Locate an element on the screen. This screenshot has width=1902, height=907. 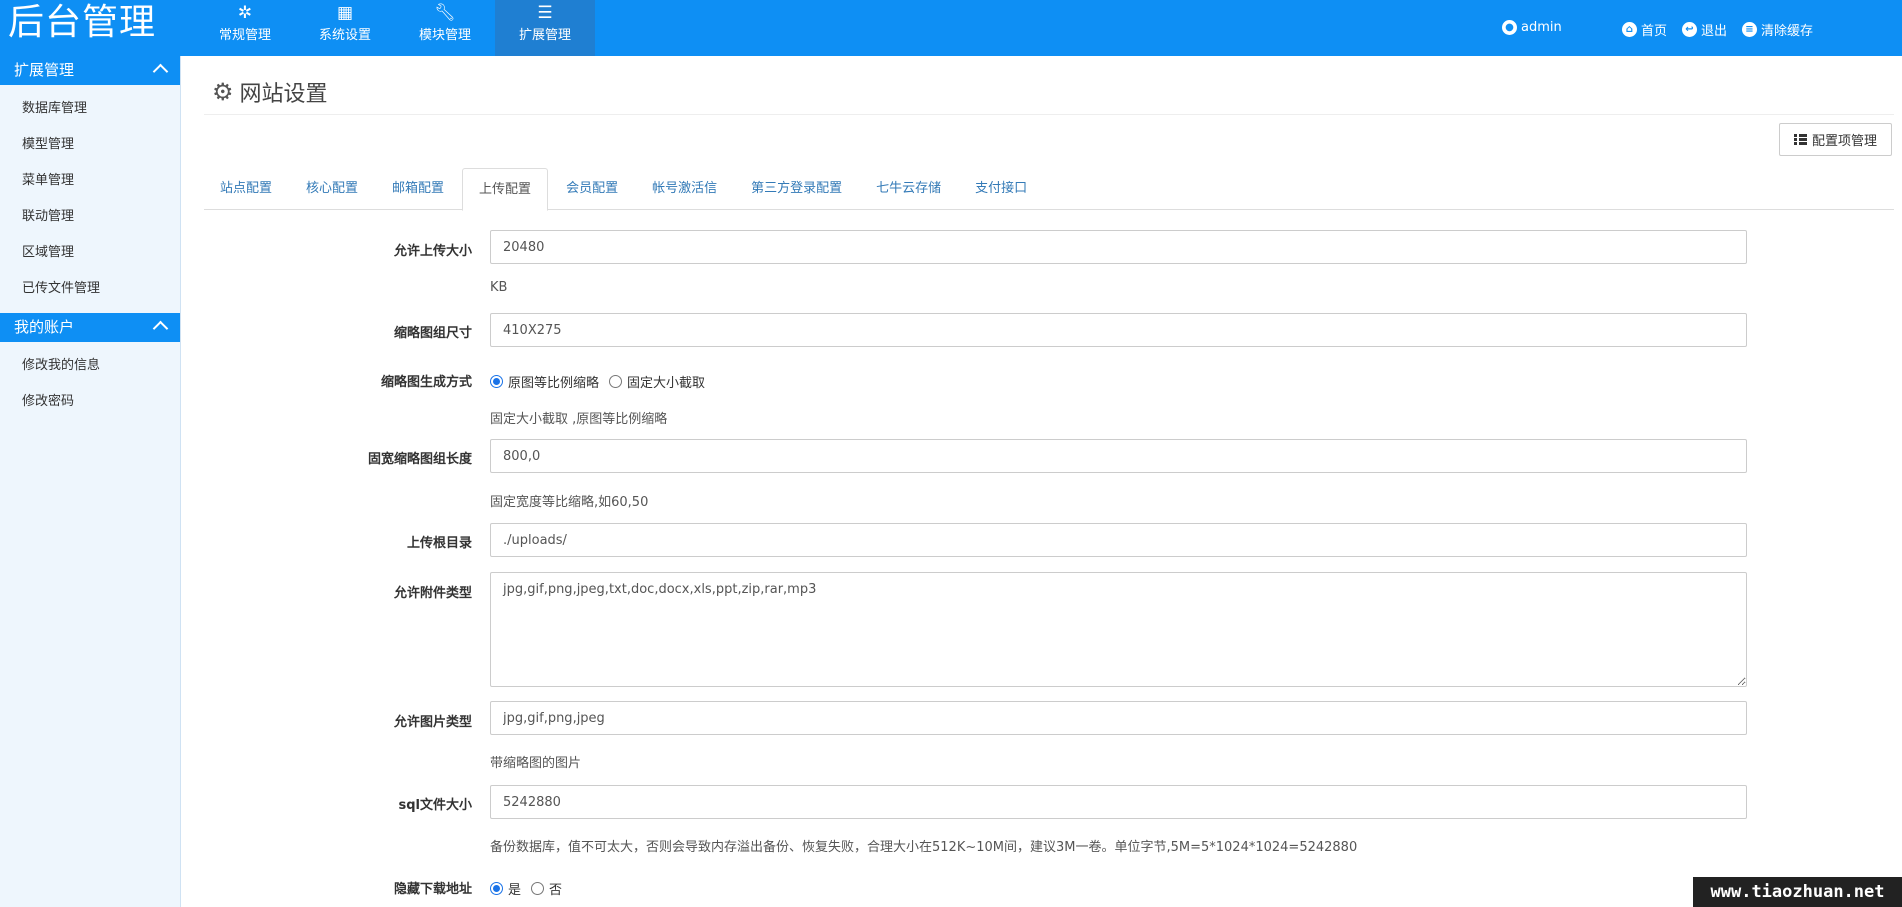
home-link: ⌂ 首页 is located at coordinates (1644, 29).